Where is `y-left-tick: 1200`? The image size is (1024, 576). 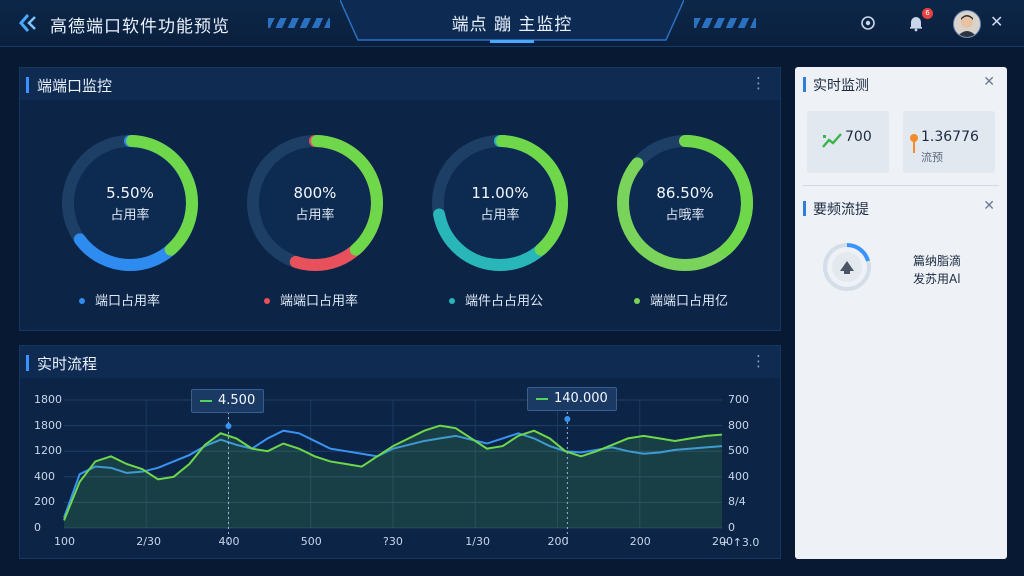
y-left-tick: 1200 is located at coordinates (48, 451).